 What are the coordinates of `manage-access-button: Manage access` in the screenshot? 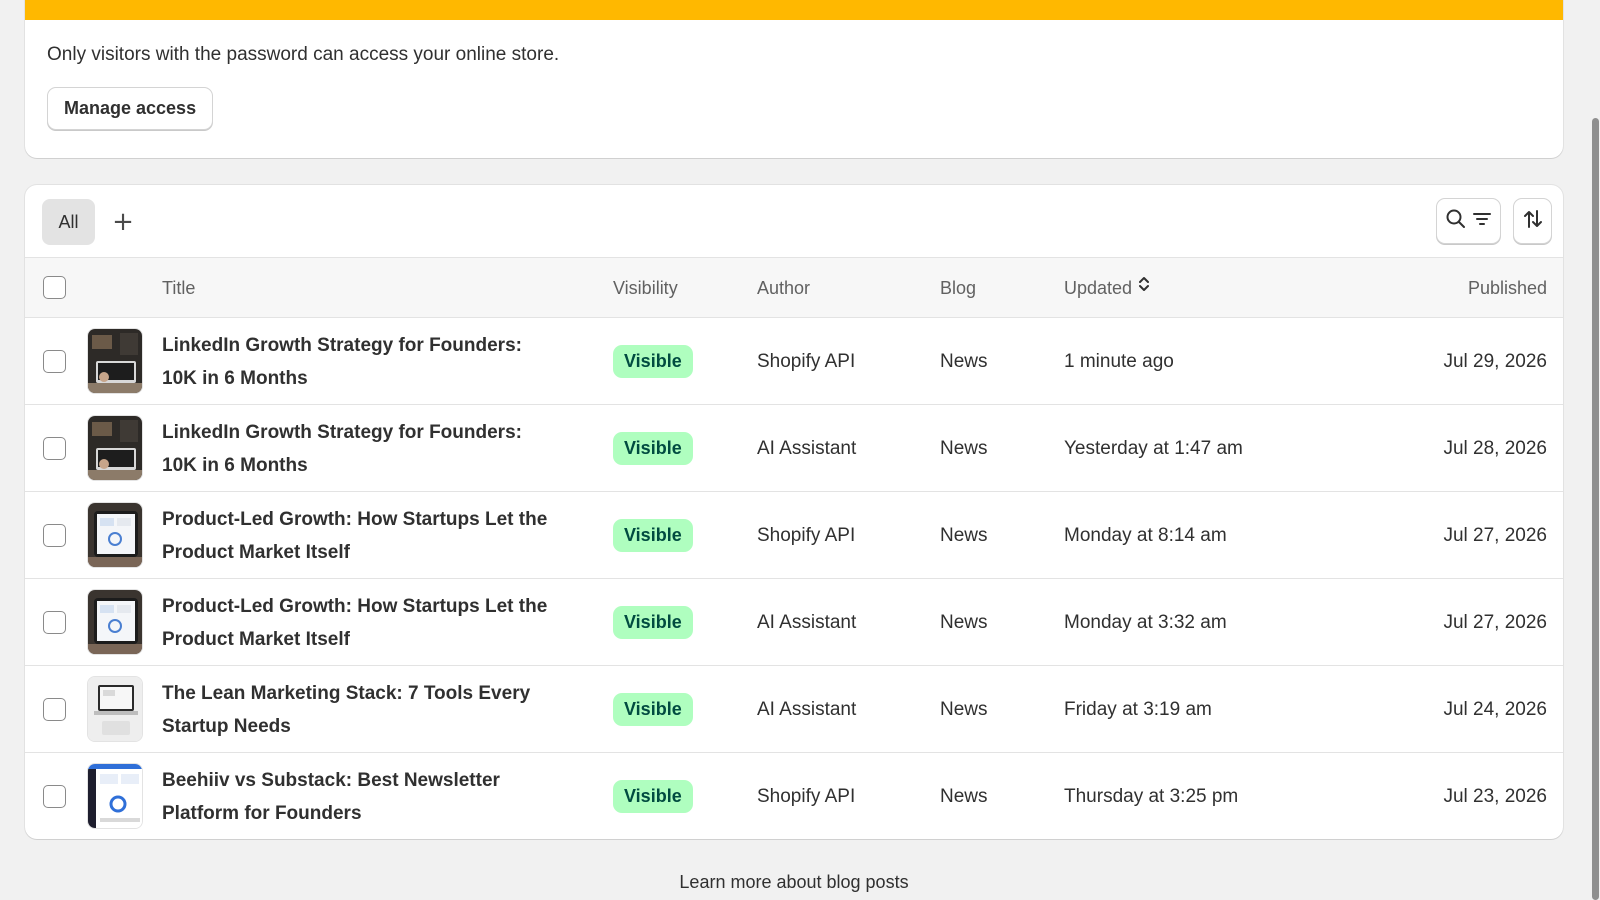 It's located at (130, 108).